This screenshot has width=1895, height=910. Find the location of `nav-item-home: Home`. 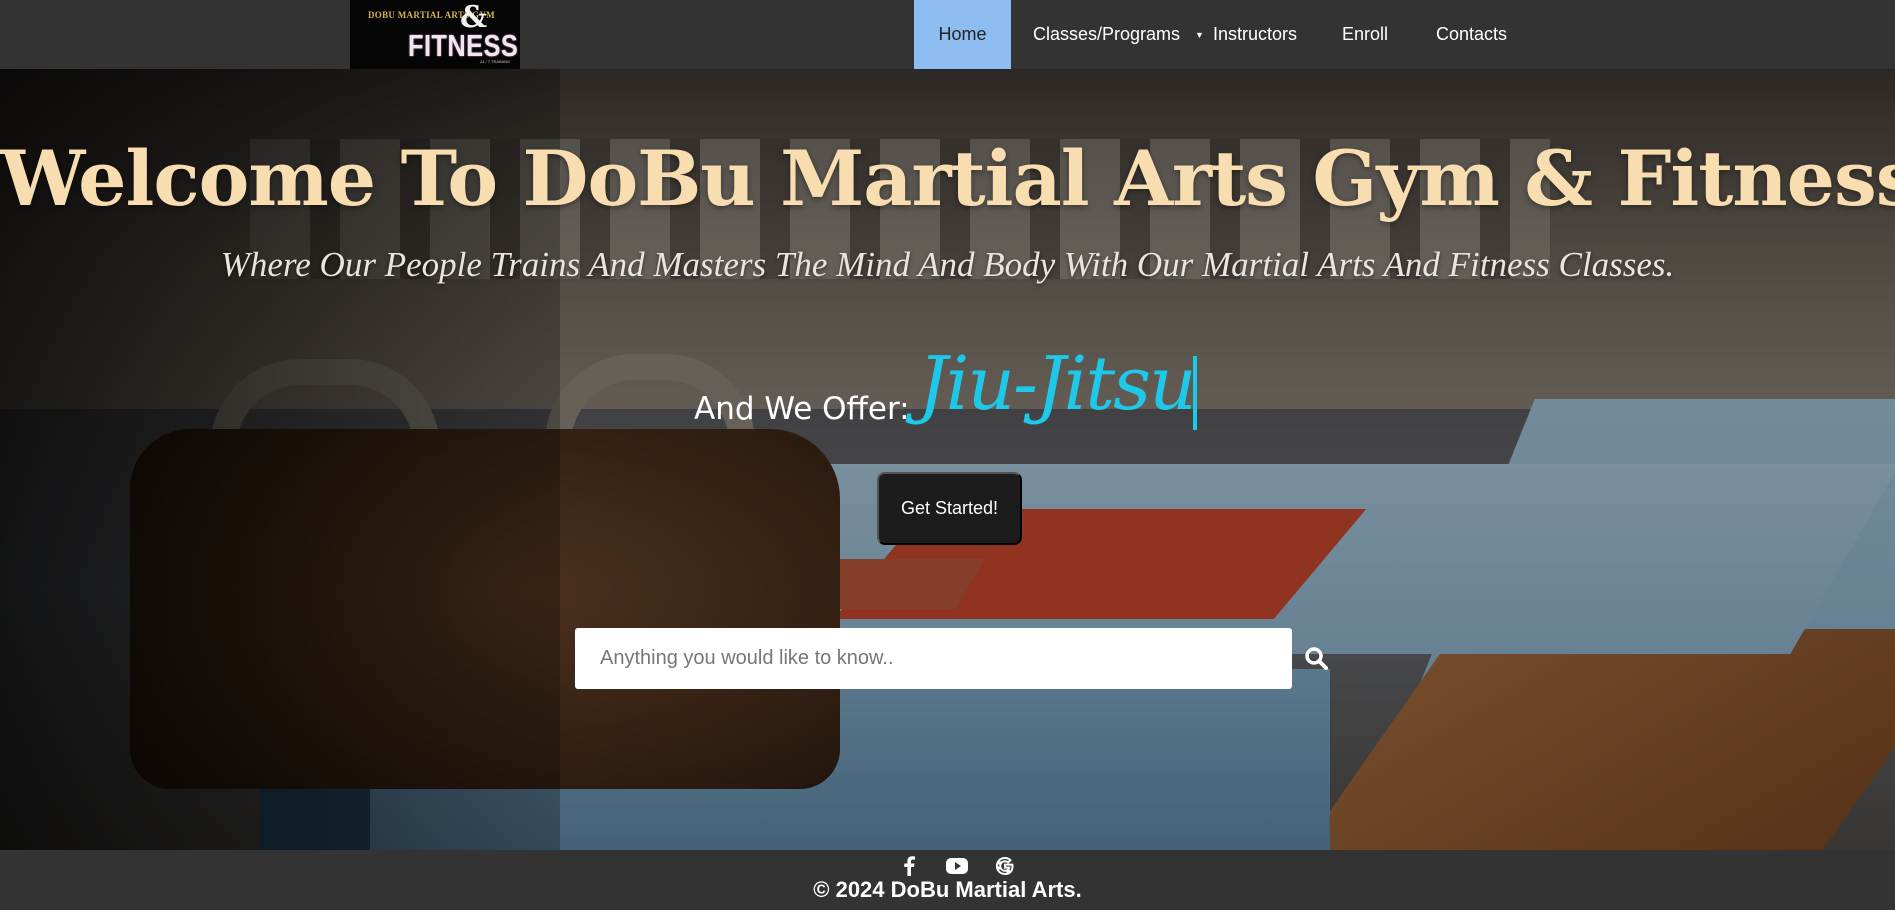

nav-item-home: Home is located at coordinates (962, 34).